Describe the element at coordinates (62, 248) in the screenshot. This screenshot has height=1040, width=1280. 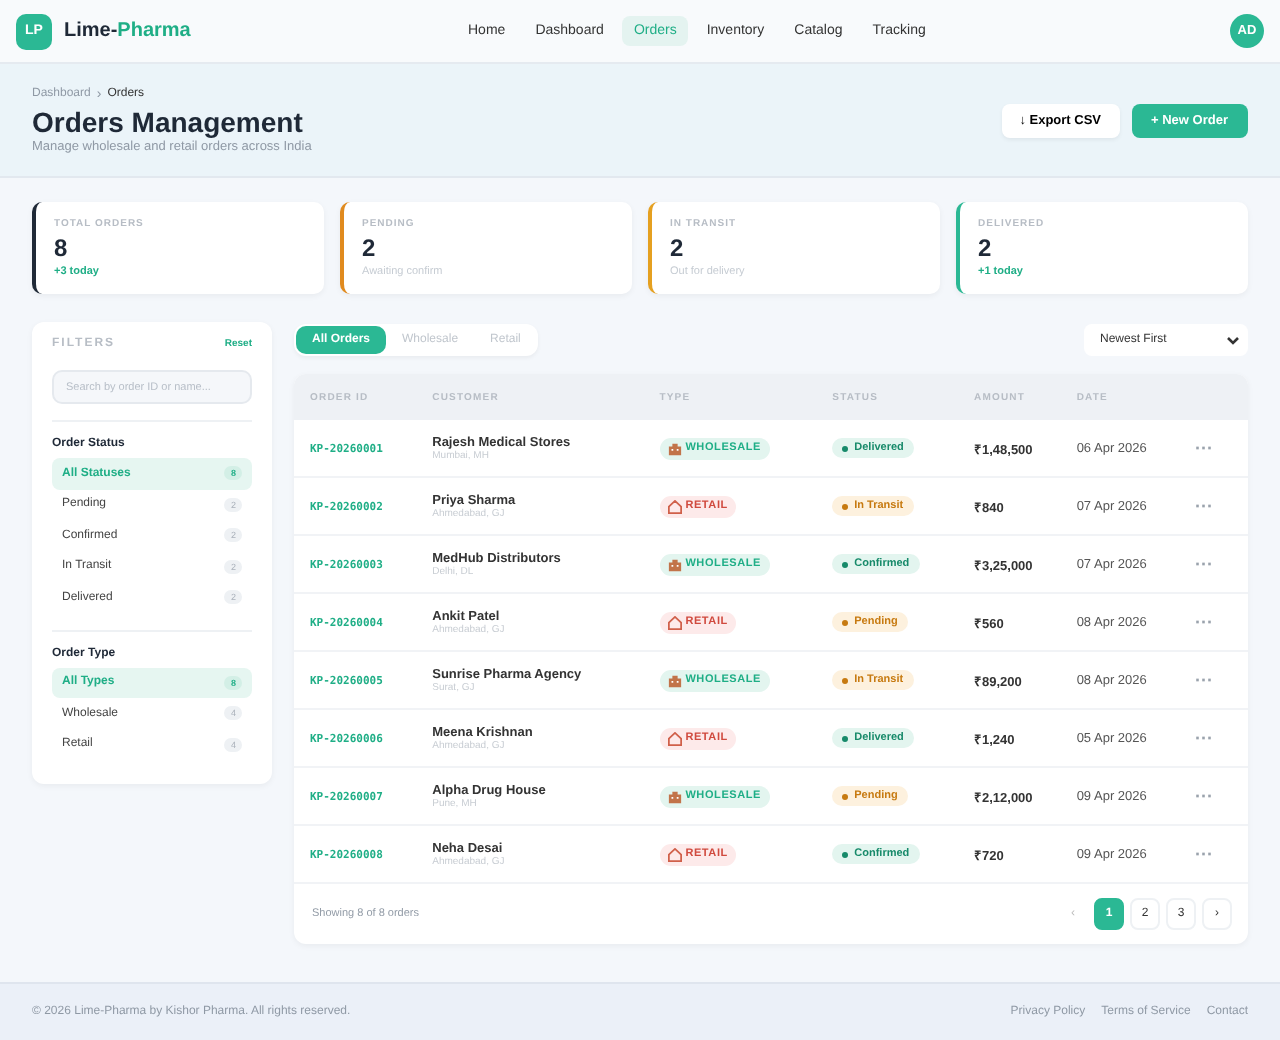
I see `stat-value: 8` at that location.